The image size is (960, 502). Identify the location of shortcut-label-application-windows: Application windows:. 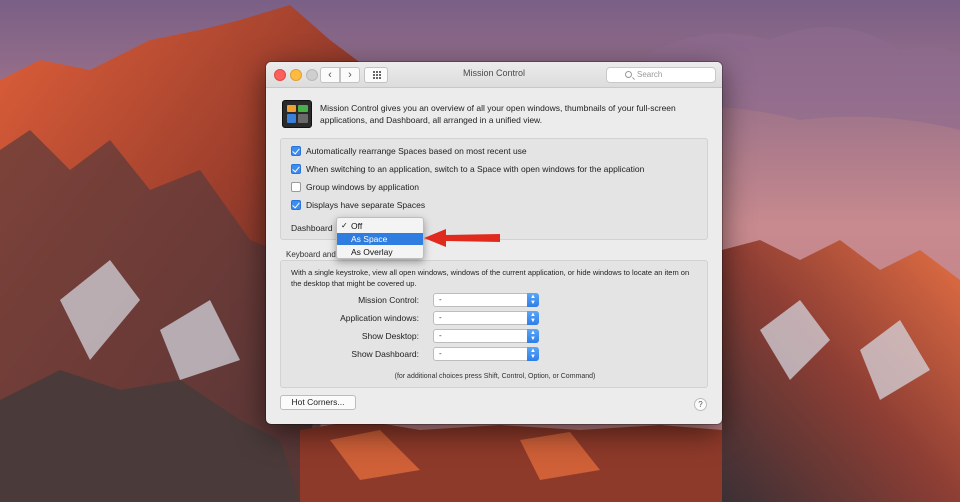
(379, 318).